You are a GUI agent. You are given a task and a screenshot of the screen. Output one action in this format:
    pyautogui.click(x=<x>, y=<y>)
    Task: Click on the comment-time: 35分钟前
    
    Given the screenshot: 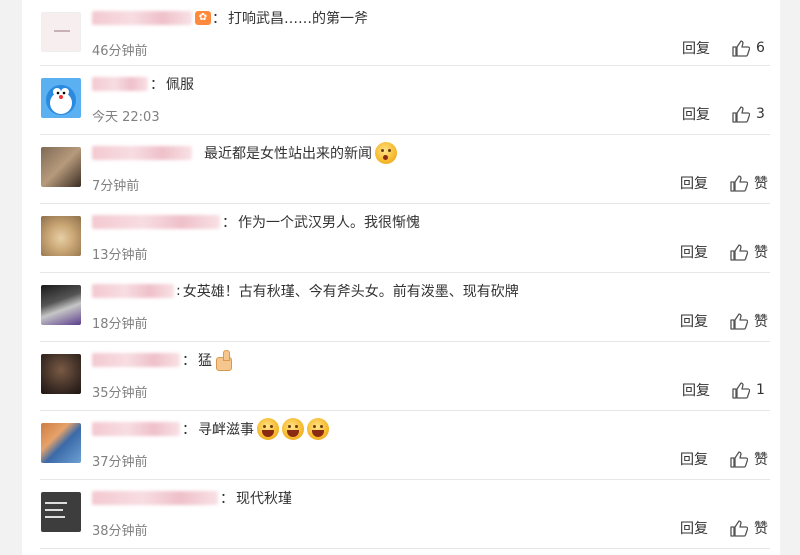 What is the action you would take?
    pyautogui.click(x=120, y=393)
    